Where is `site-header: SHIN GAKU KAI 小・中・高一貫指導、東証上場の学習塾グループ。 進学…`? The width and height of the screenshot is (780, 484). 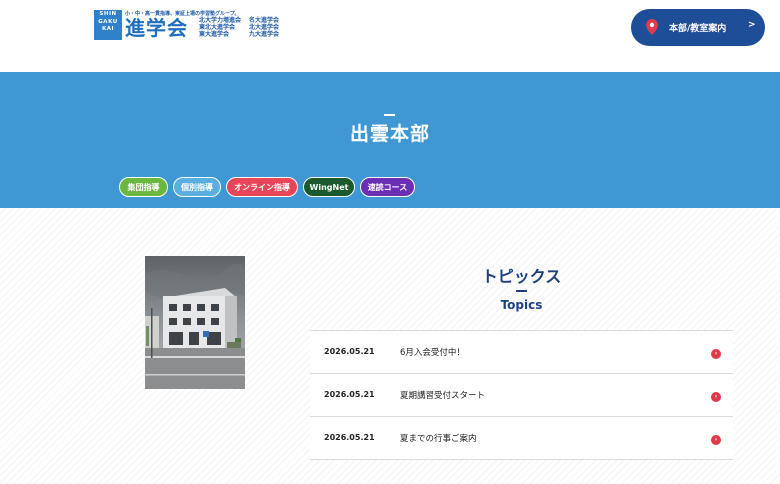
site-header: SHIN GAKU KAI 小・中・高一貫指導、東証上場の学習塾グループ。 進学… is located at coordinates (390, 36).